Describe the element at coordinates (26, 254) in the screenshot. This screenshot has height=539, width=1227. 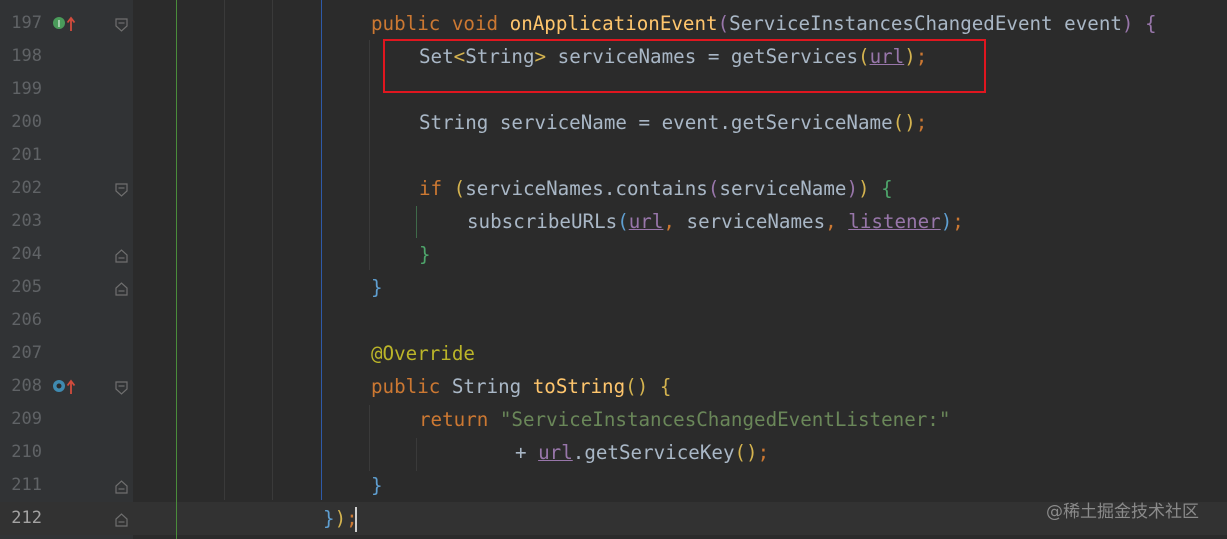
I see `line-number: 204` at that location.